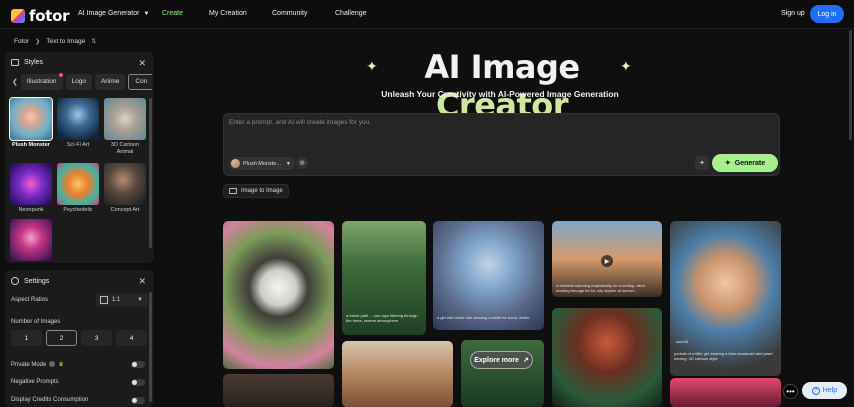  I want to click on arrow-up-right-icon: ↗, so click(525, 360).